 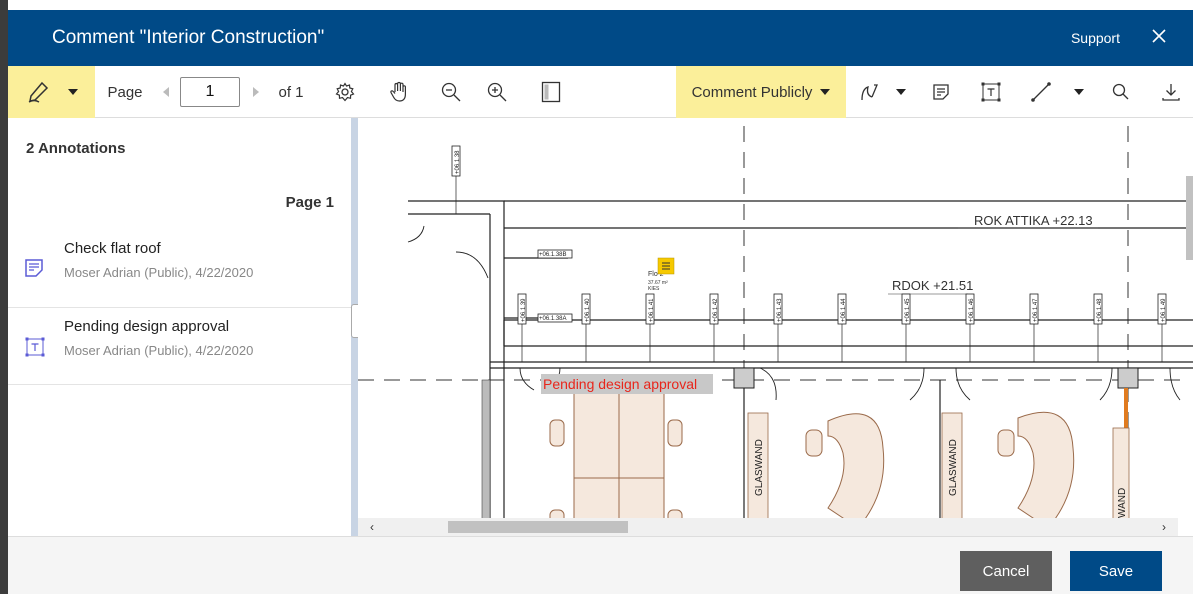 I want to click on tag-label: +06.1.38, so click(x=458, y=162).